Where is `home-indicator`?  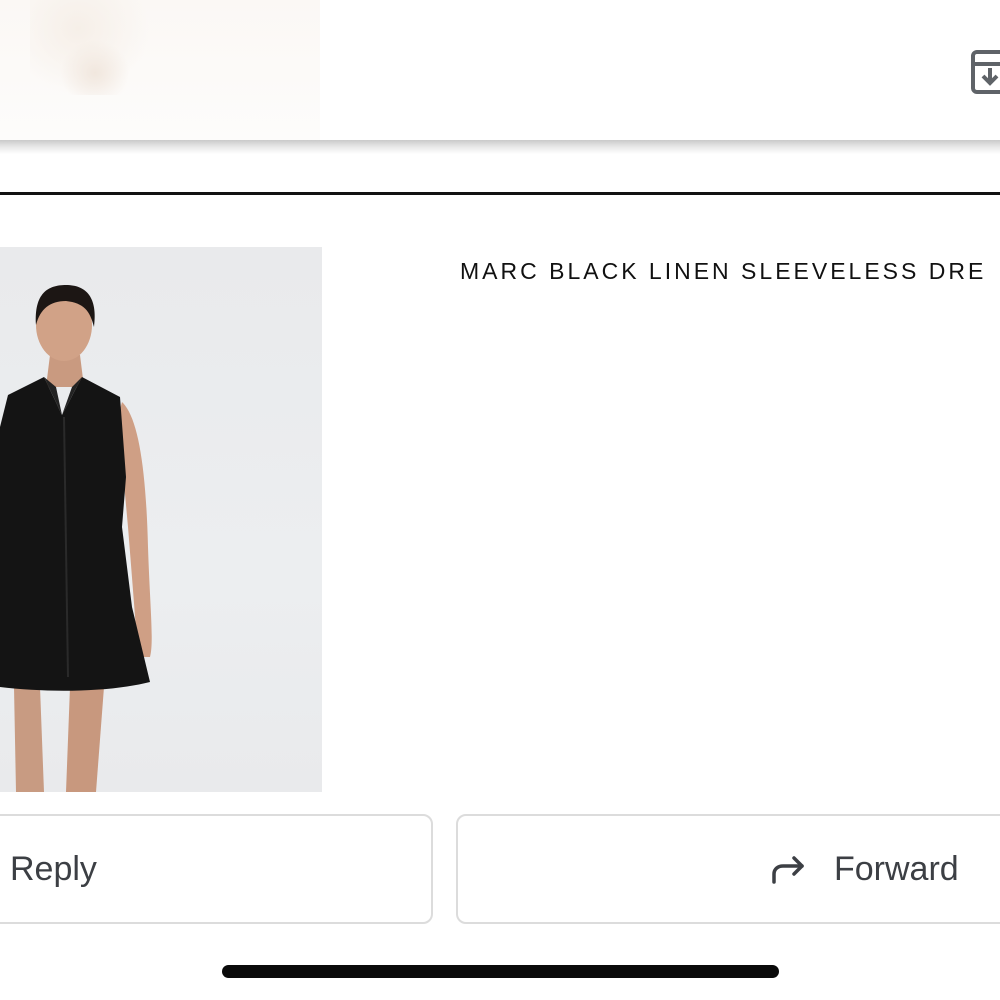 home-indicator is located at coordinates (500, 971).